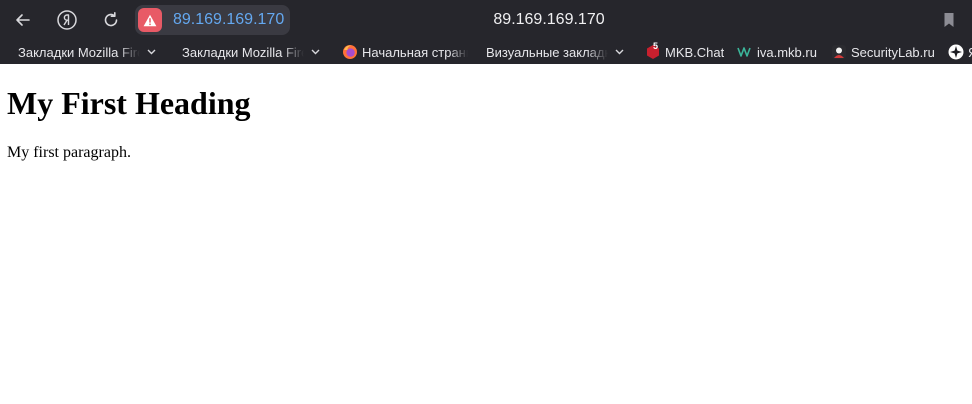  What do you see at coordinates (549, 19) in the screenshot?
I see `page-title: 89.169.169.170` at bounding box center [549, 19].